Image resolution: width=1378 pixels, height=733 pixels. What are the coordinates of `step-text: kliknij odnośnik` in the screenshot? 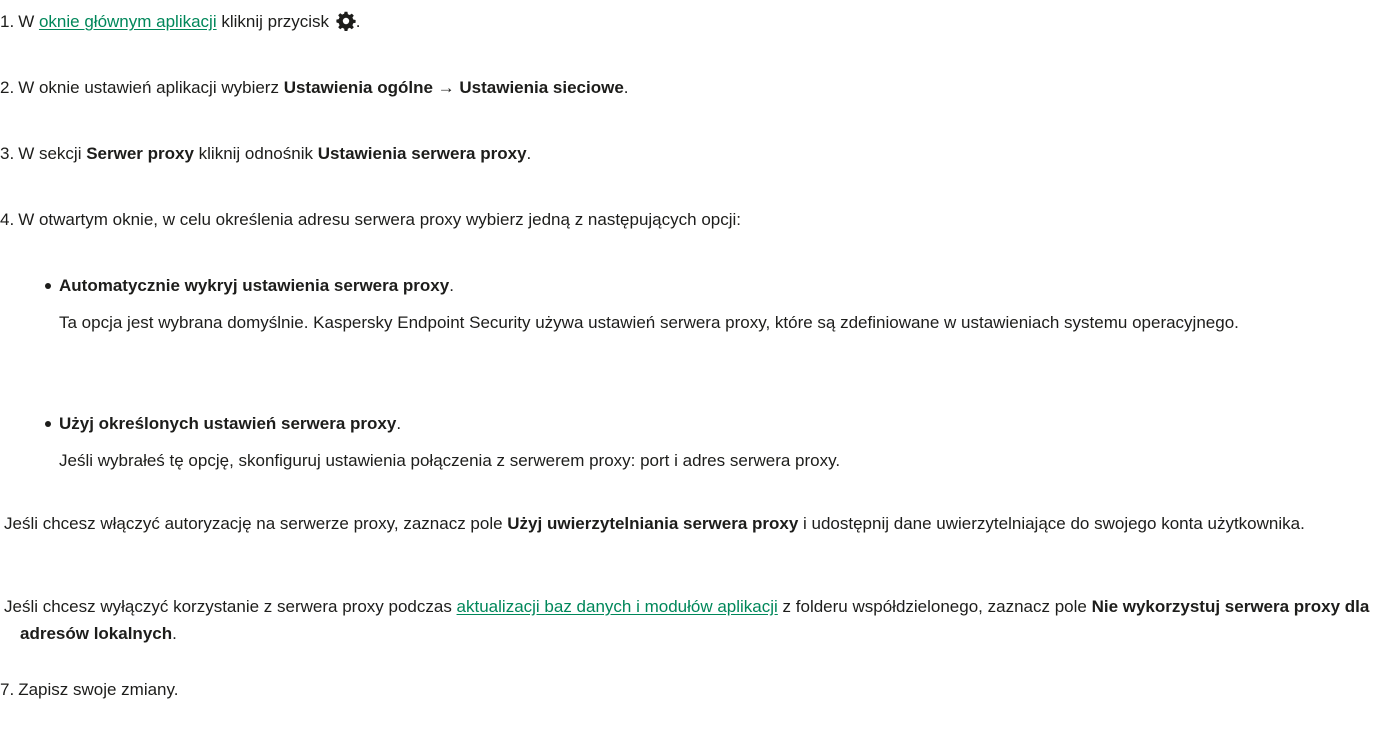 It's located at (255, 153).